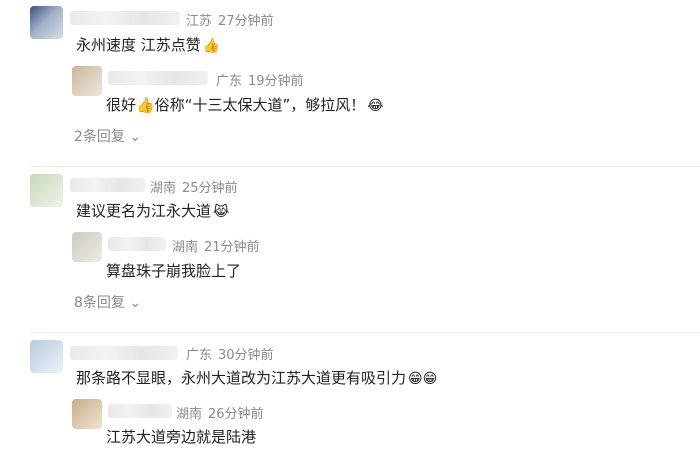  Describe the element at coordinates (276, 81) in the screenshot. I see `timestamp: 19分钟前` at that location.